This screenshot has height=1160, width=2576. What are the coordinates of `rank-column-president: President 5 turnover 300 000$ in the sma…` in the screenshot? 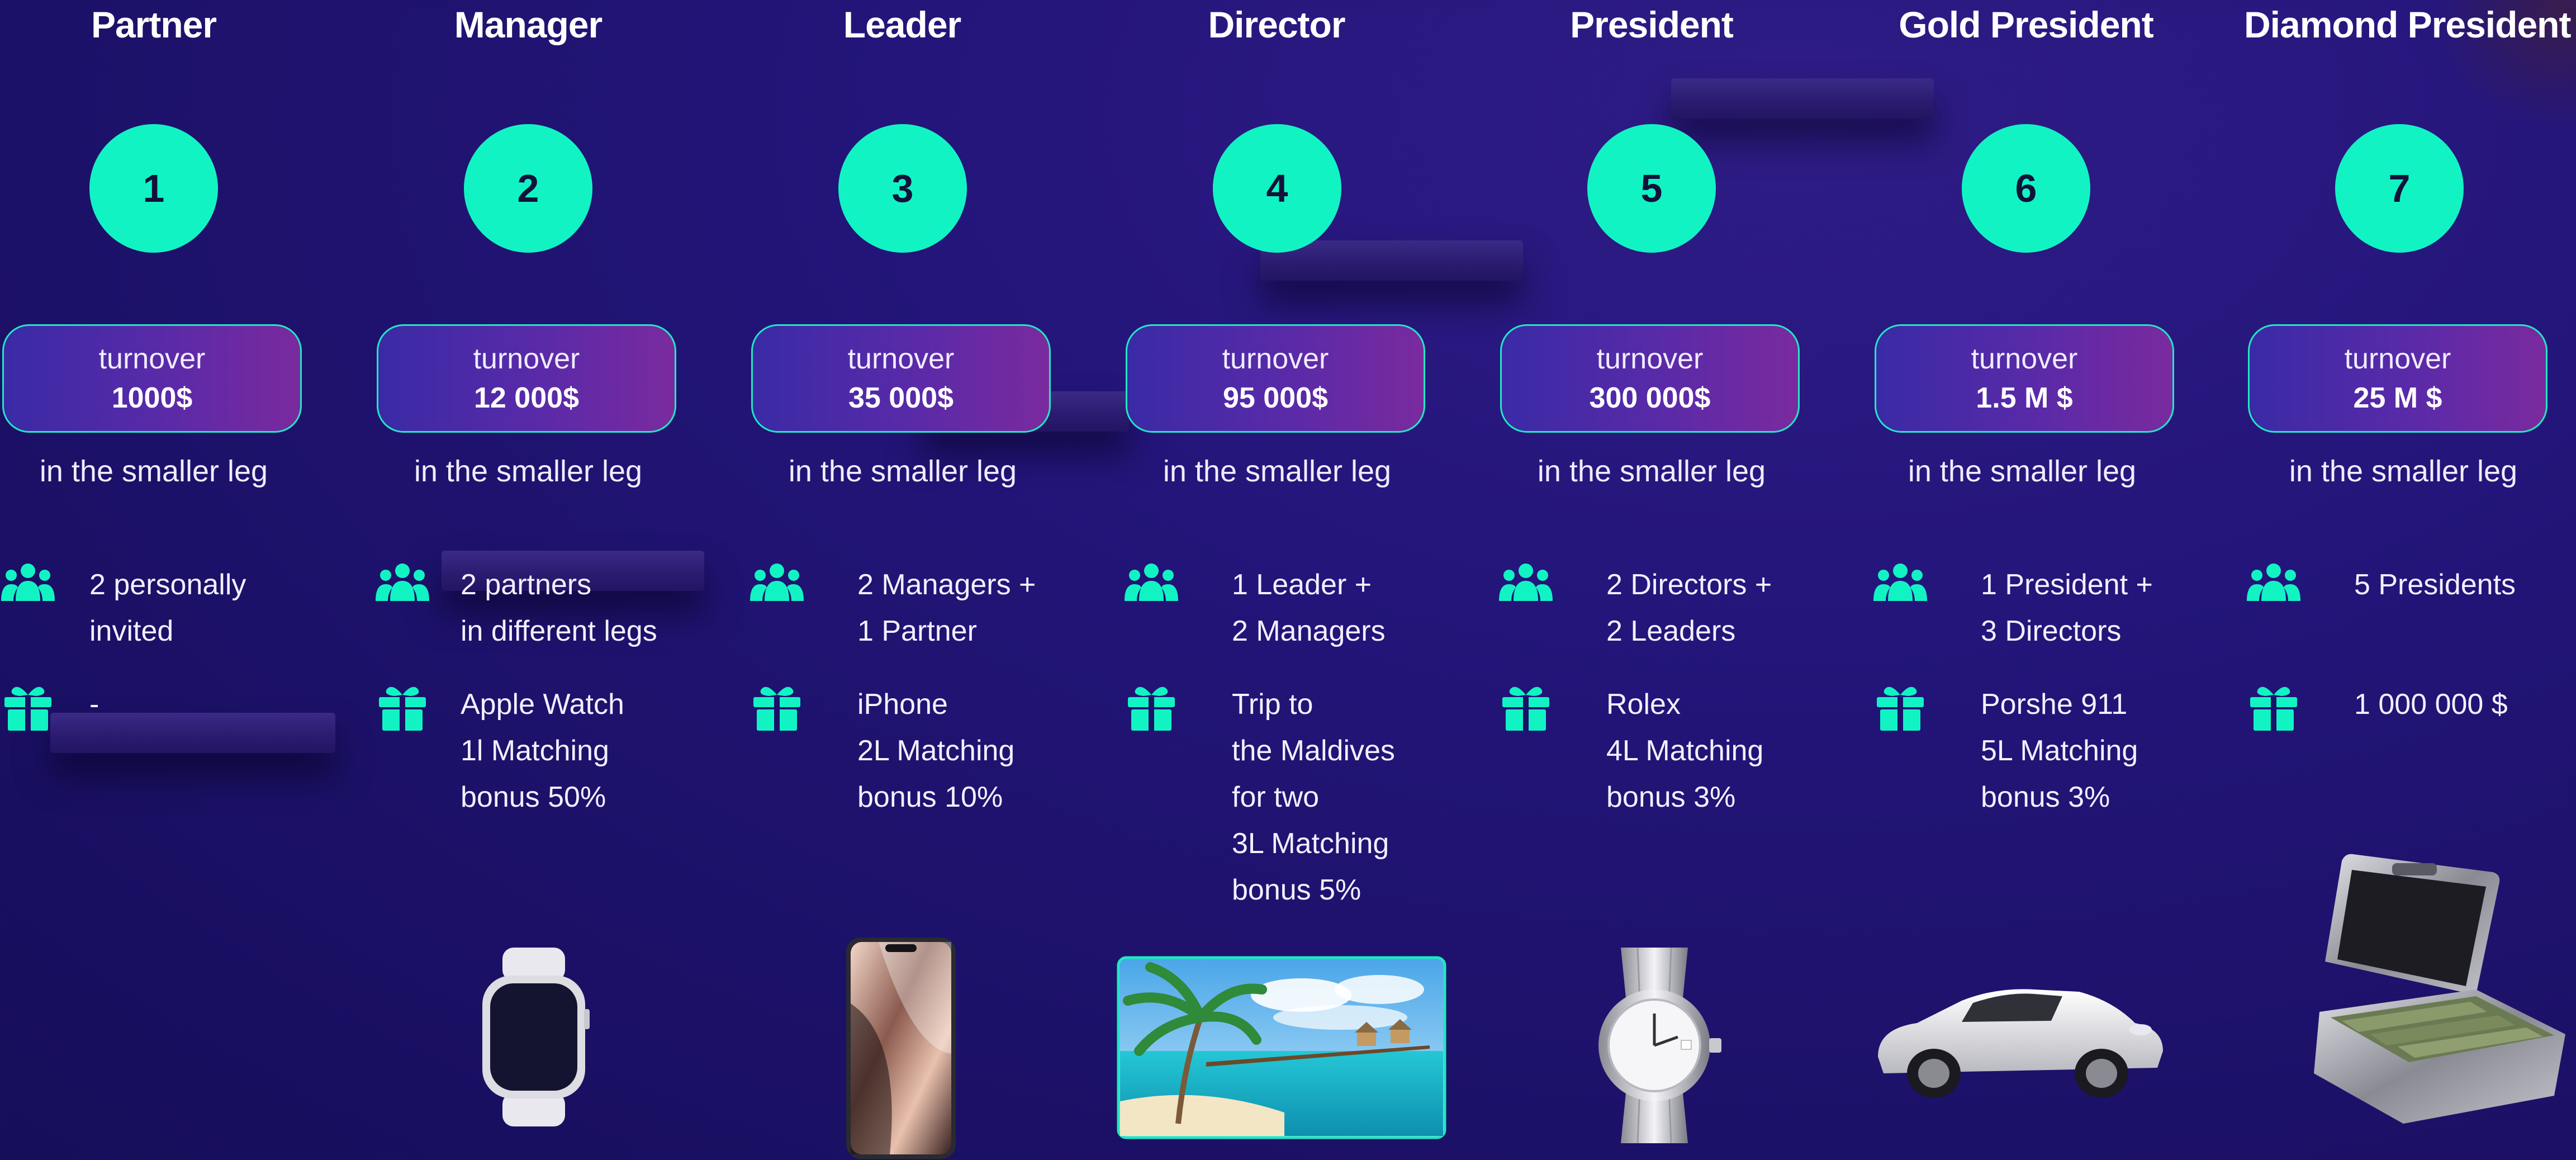 It's located at (1654, 580).